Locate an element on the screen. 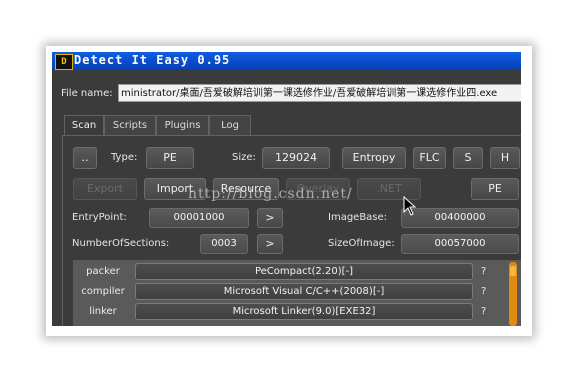 Image resolution: width=572 pixels, height=377 pixels. watermark: http://blog.csdn.net/ is located at coordinates (270, 194).